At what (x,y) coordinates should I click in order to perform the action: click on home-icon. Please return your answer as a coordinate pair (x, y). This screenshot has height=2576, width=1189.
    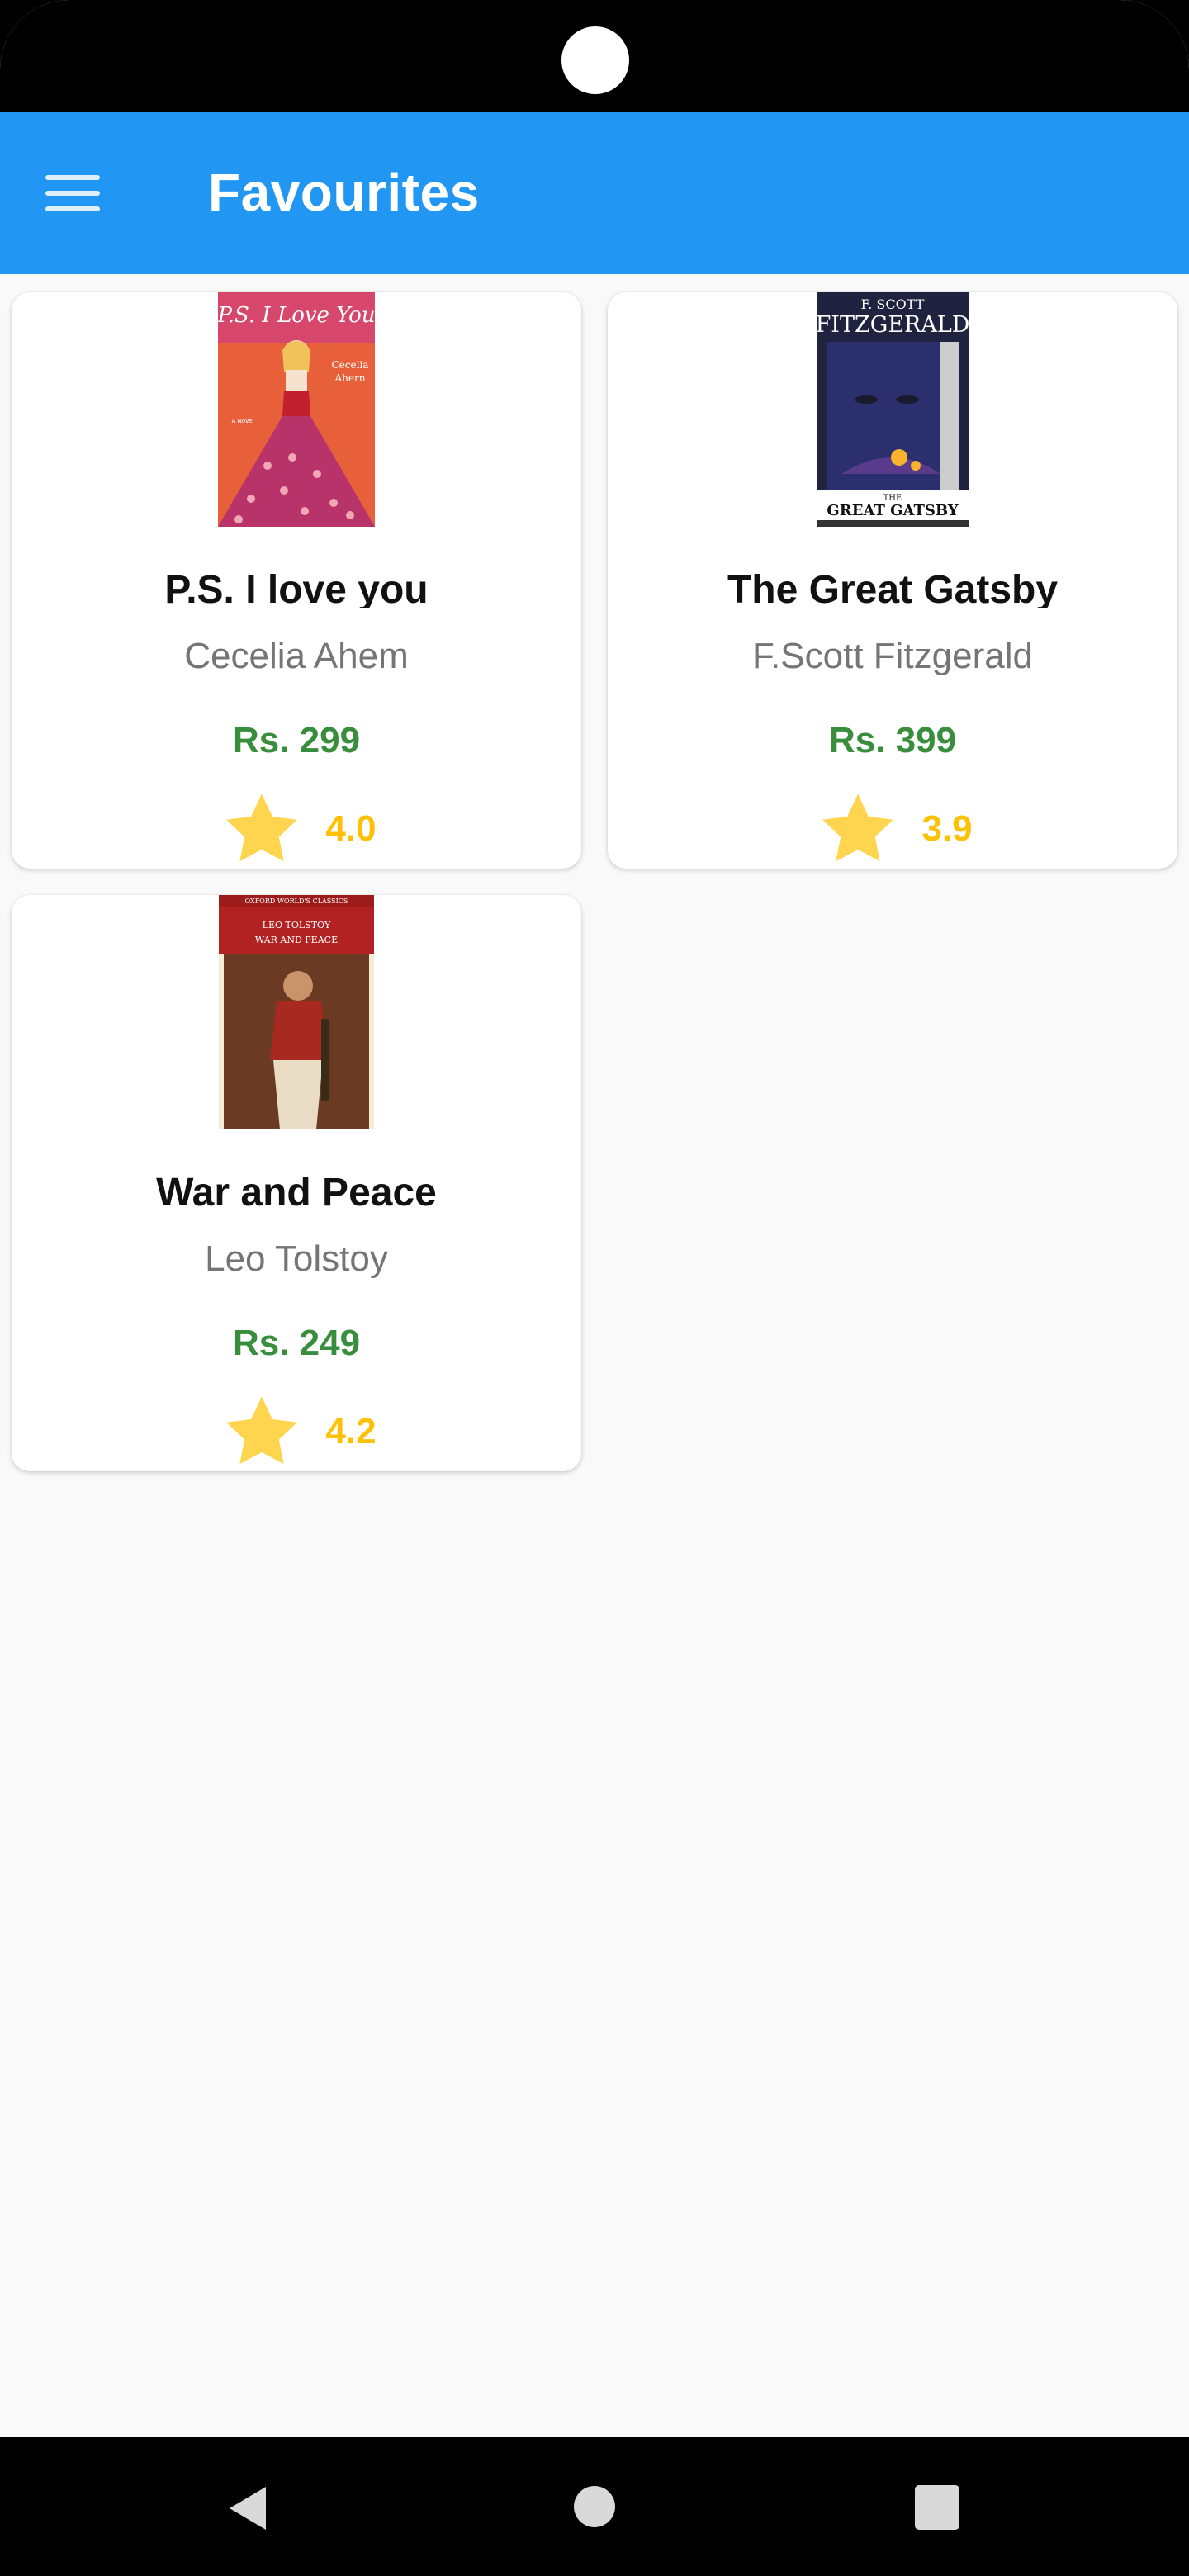
    Looking at the image, I should click on (594, 2506).